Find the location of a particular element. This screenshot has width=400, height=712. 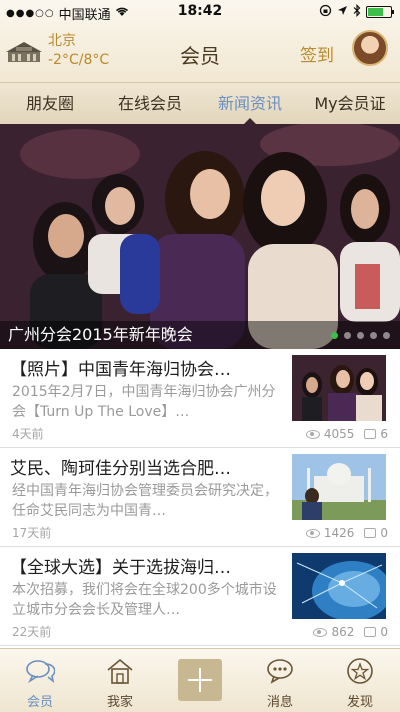

news-time: 17天前 is located at coordinates (32, 533).